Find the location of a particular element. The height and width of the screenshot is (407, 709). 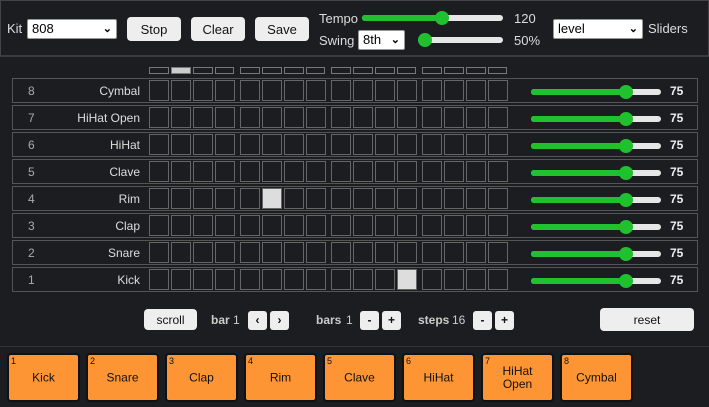

reset-button: reset is located at coordinates (647, 319).